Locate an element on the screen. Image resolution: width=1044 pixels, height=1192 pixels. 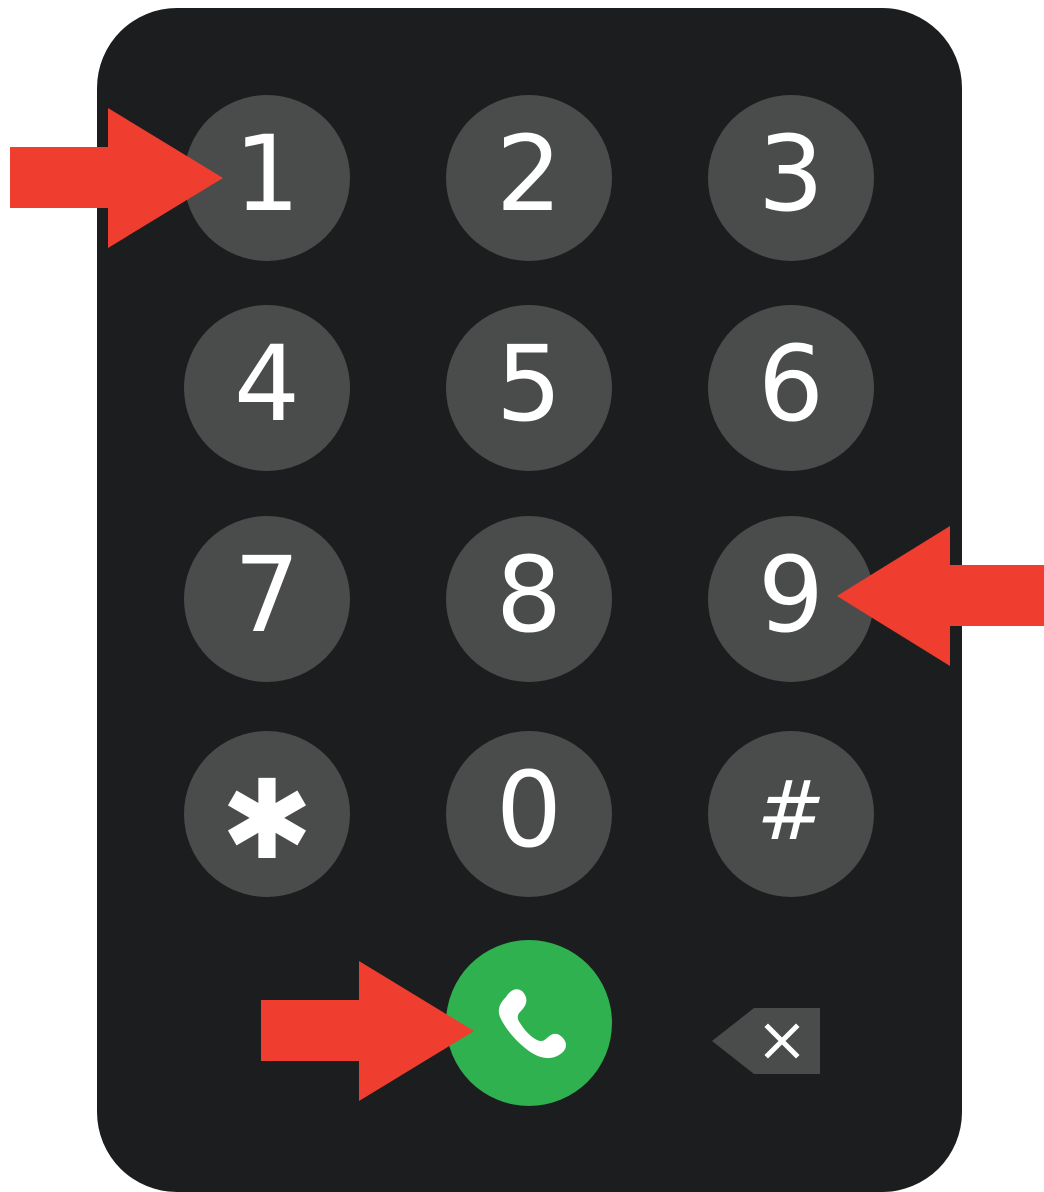
key-2-label: 2 is located at coordinates (529, 174).